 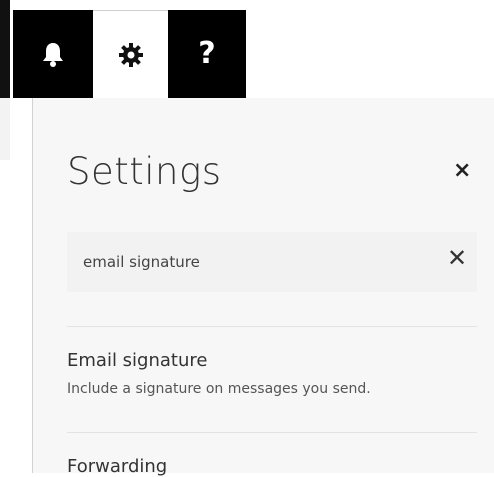 What do you see at coordinates (137, 360) in the screenshot?
I see `result-title: Email signature` at bounding box center [137, 360].